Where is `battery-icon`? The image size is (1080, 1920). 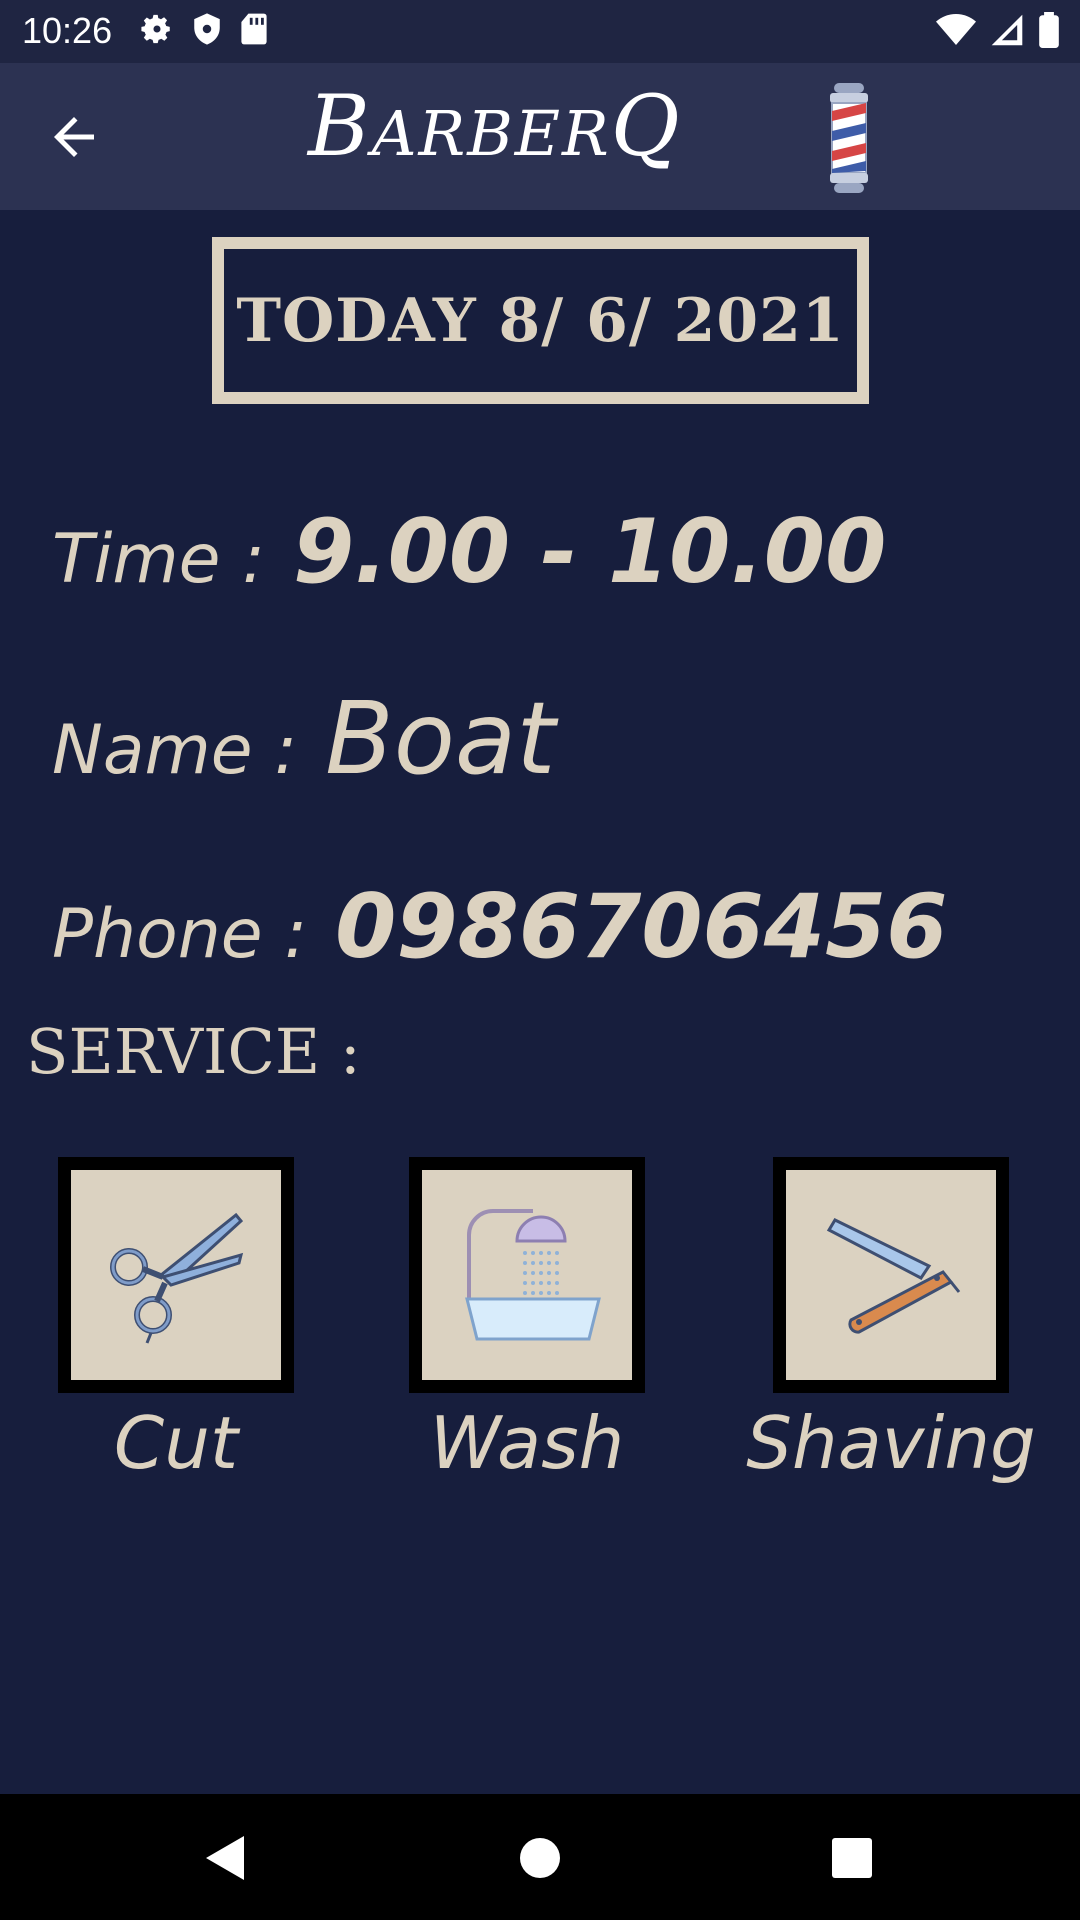 battery-icon is located at coordinates (1049, 30).